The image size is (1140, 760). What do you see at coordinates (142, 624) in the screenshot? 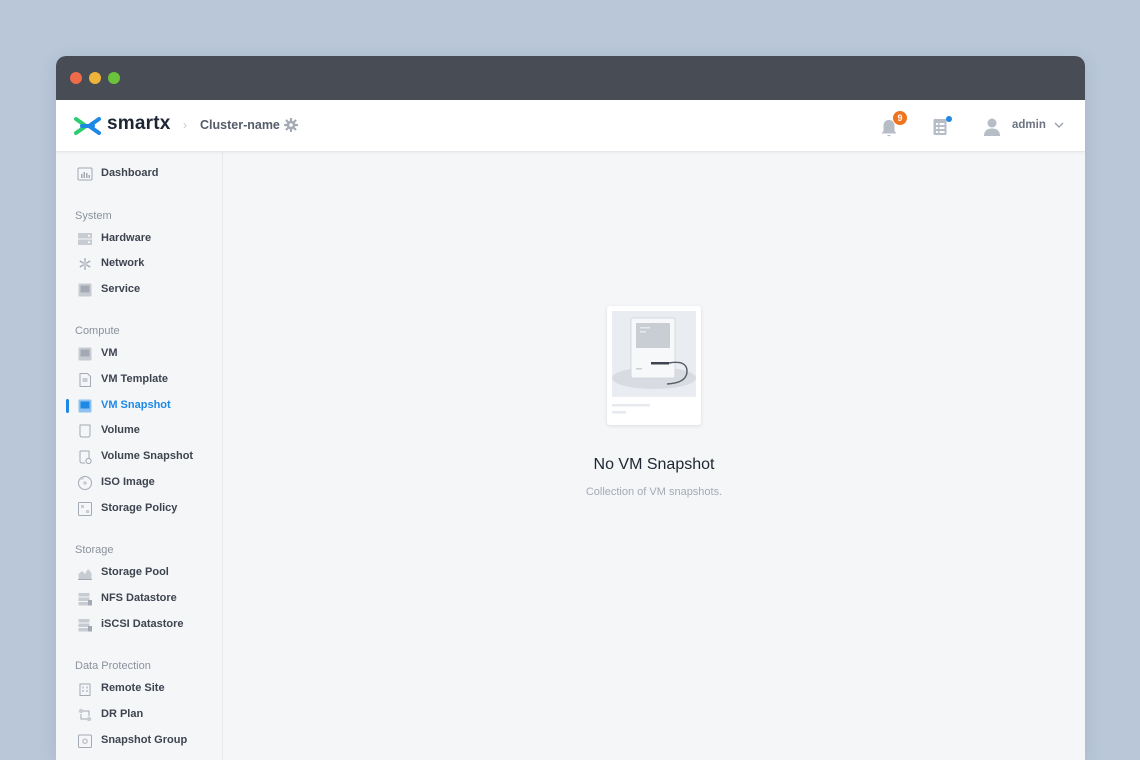
I see `sidebar-item-label: iSCSI Datastore` at bounding box center [142, 624].